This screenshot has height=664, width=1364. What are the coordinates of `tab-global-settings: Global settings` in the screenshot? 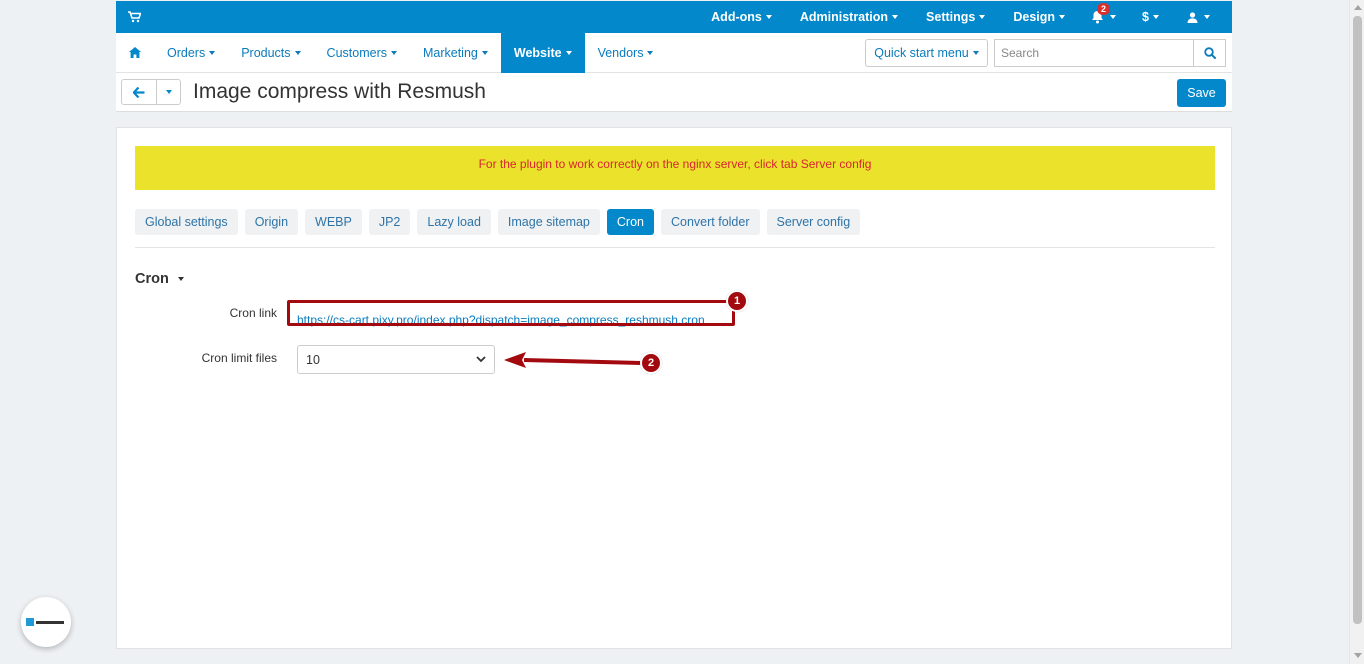 It's located at (186, 222).